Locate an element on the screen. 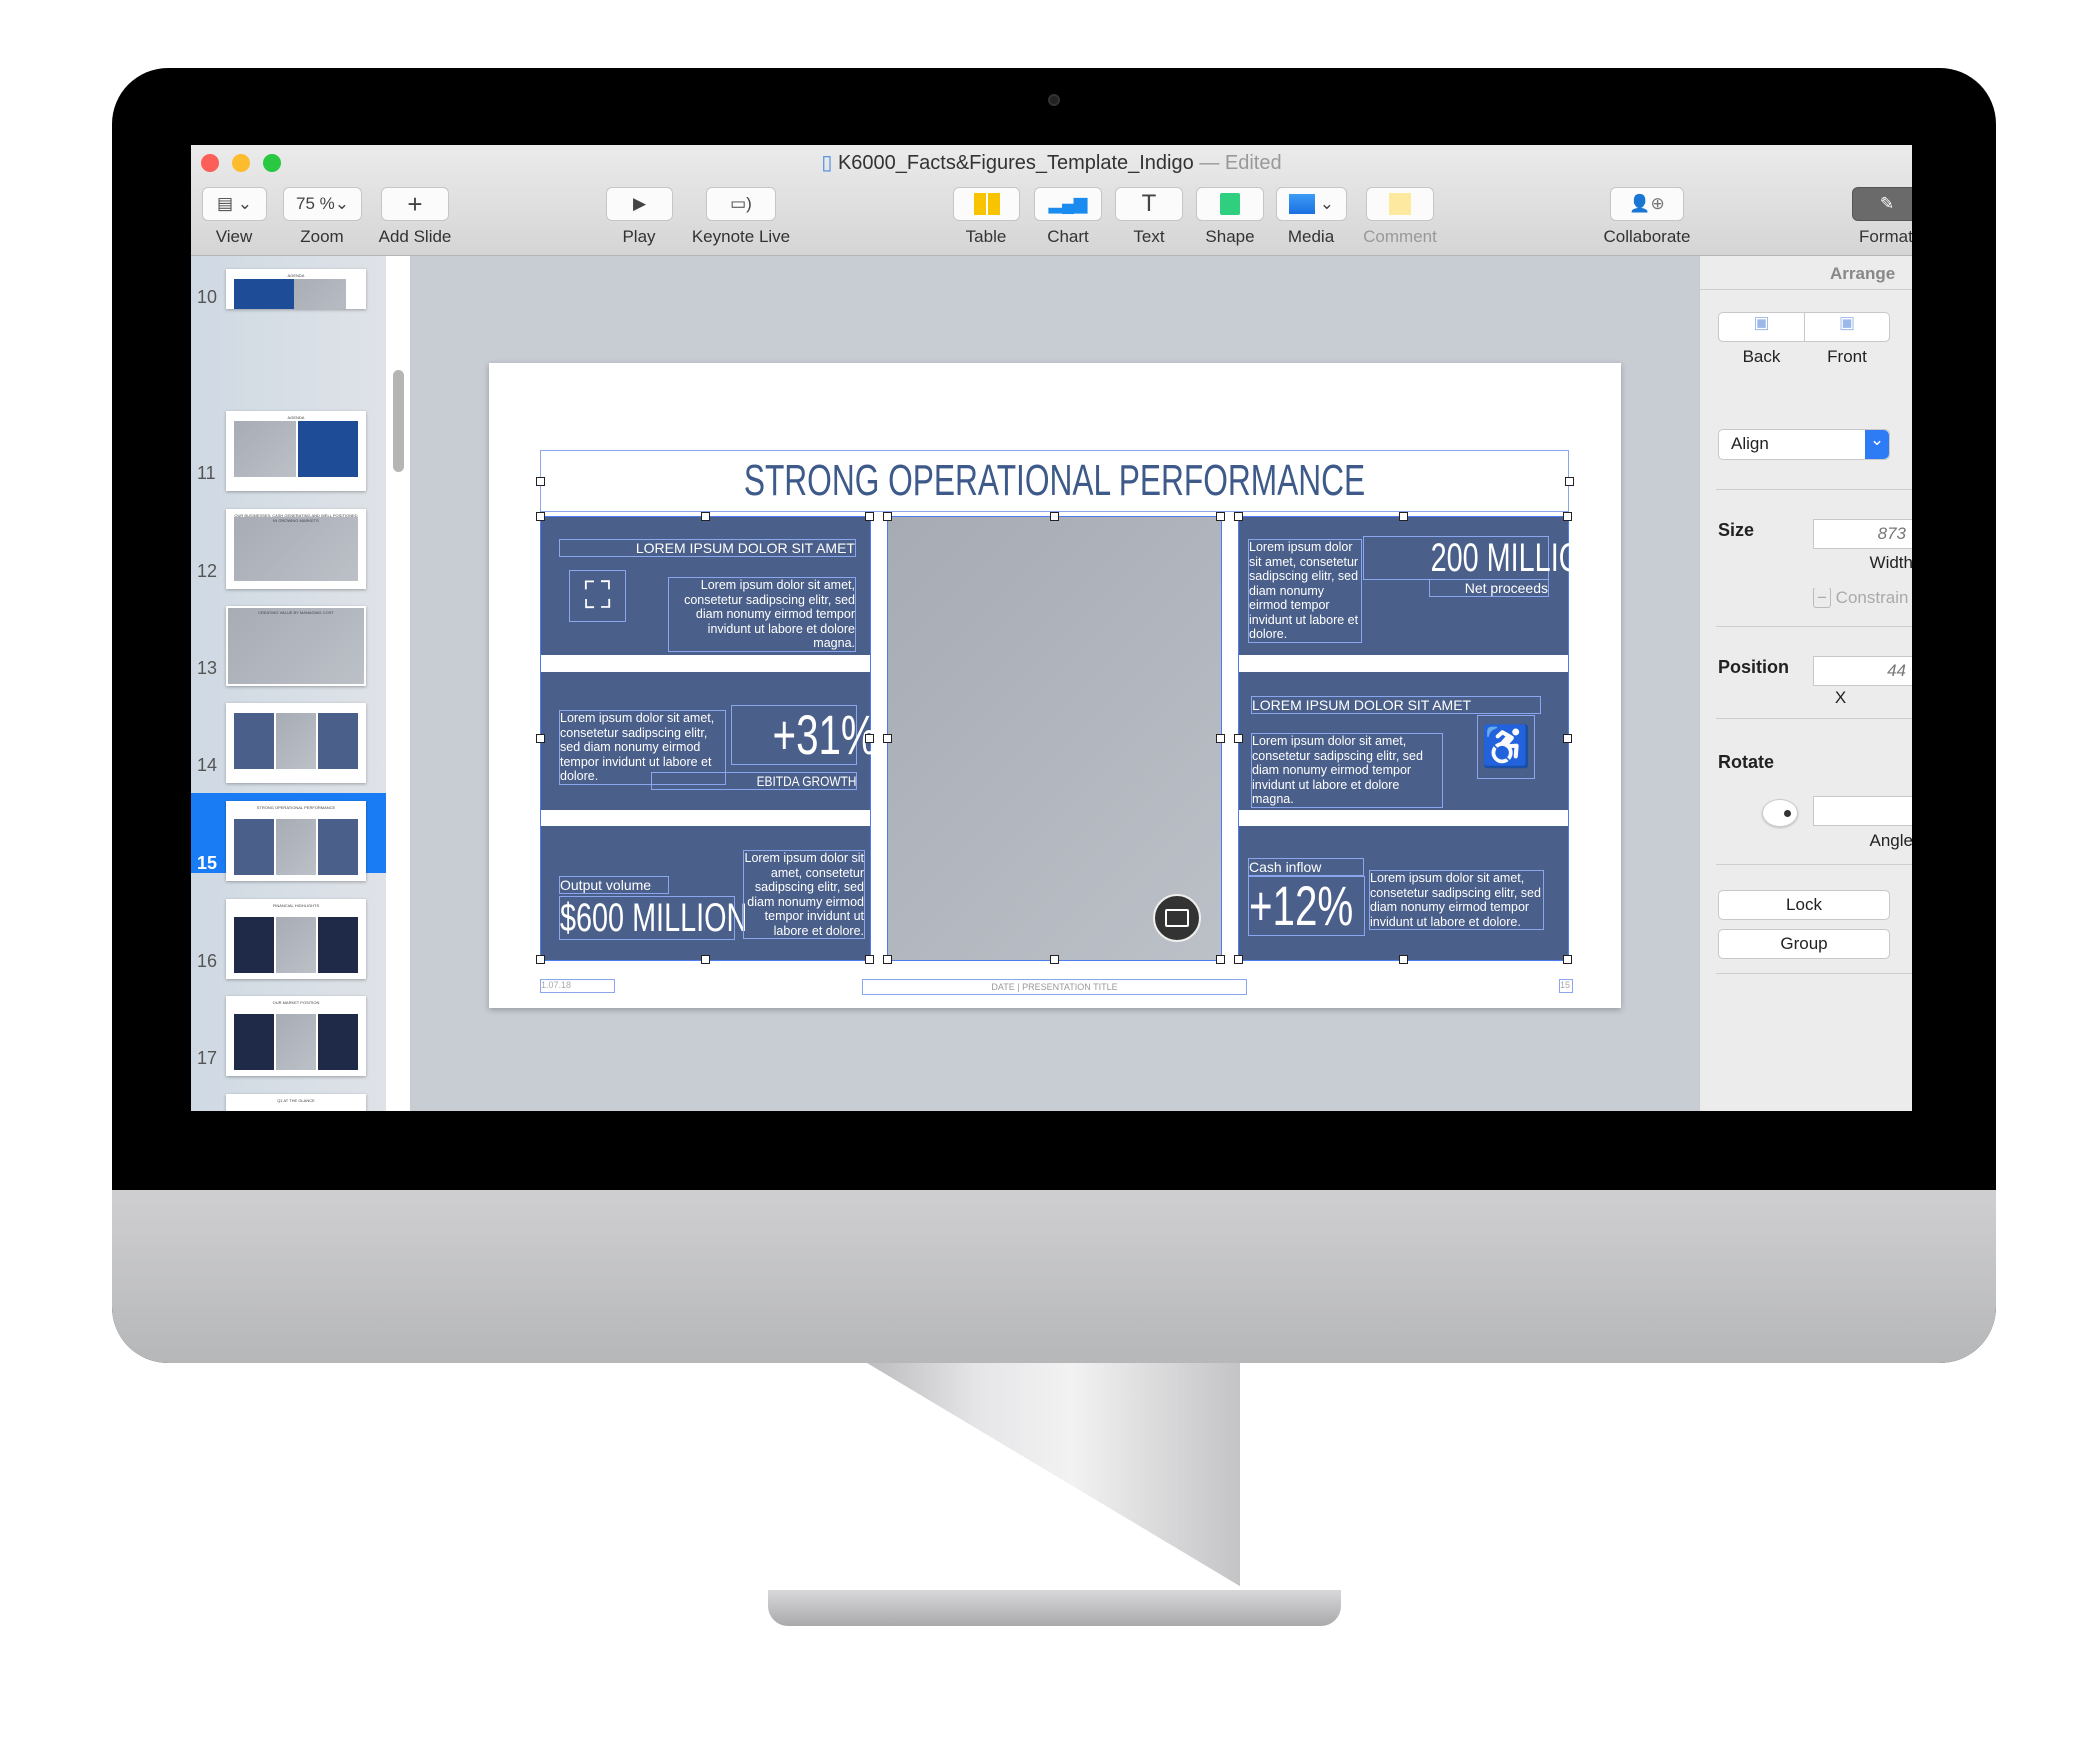  text-button: T is located at coordinates (1149, 204).